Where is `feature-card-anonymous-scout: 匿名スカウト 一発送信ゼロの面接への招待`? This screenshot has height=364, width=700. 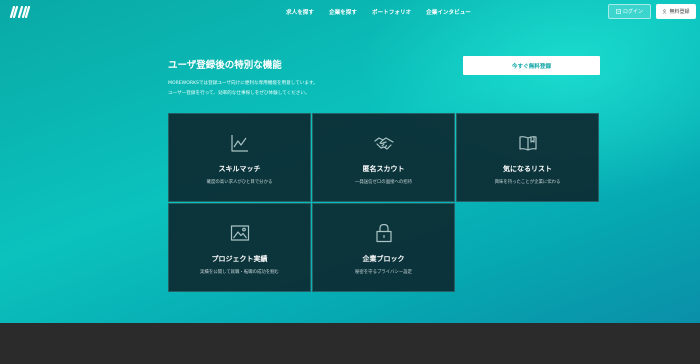
feature-card-anonymous-scout: 匿名スカウト 一発送信ゼロの面接への招待 is located at coordinates (383, 157).